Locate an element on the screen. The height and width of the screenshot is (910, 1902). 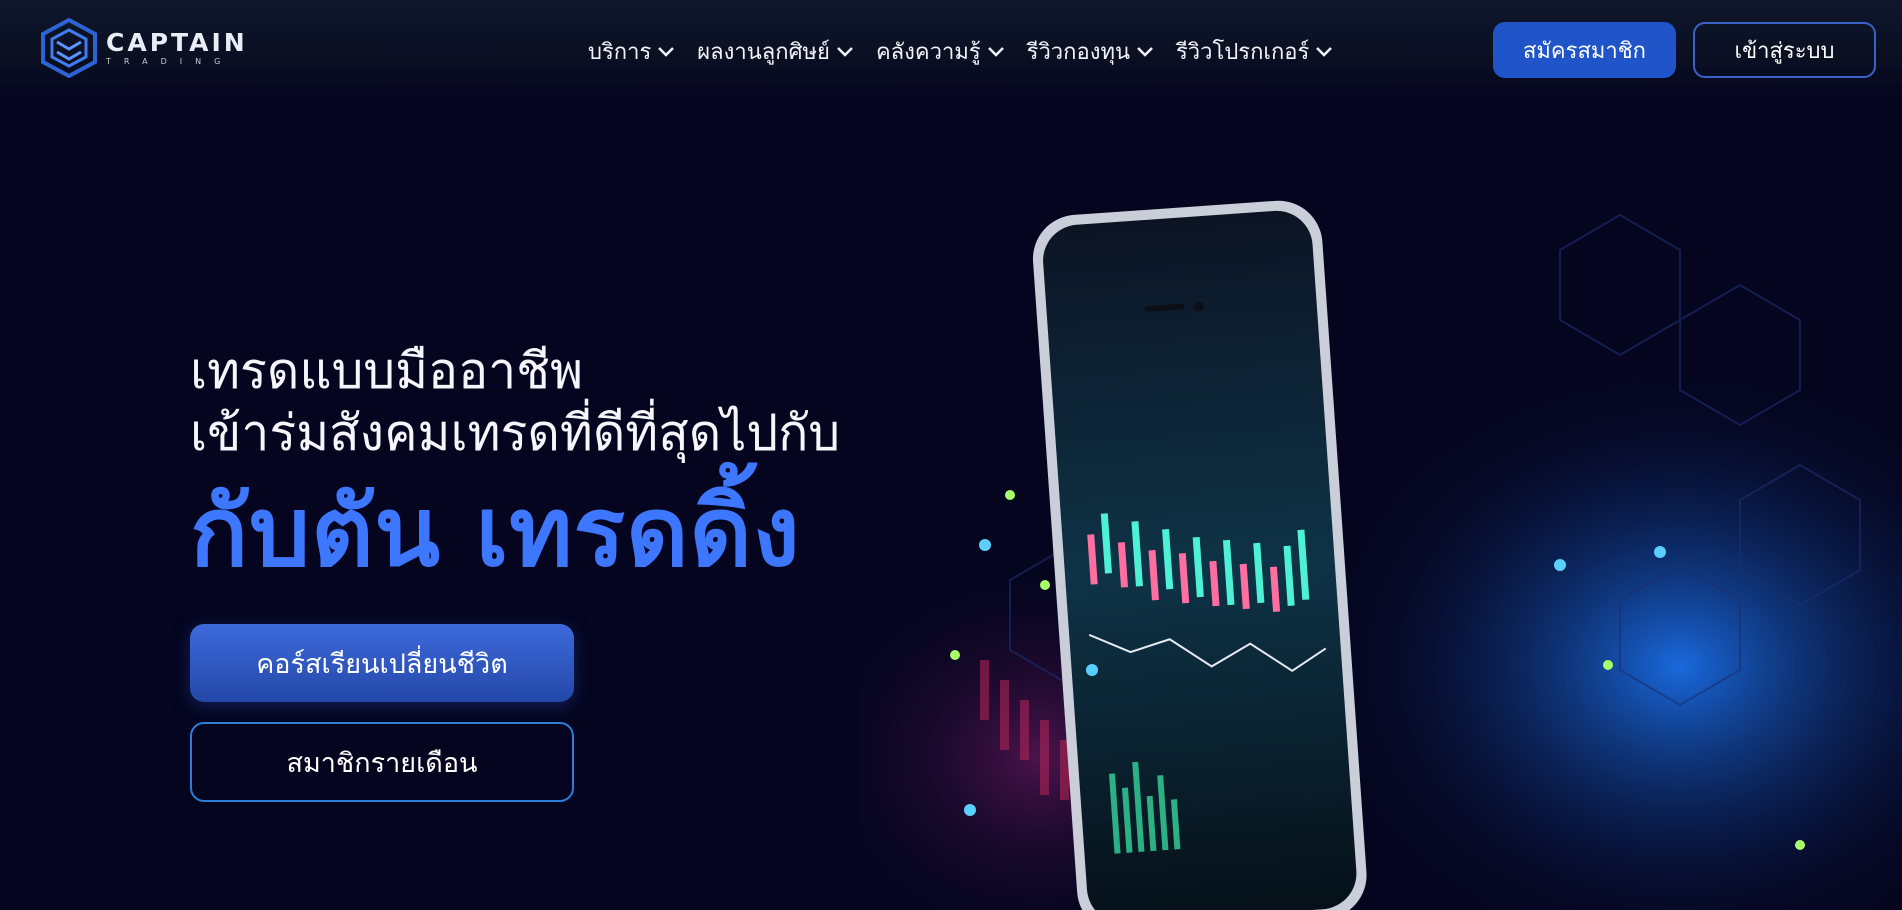
logo-word: CAPTAIN is located at coordinates (177, 42).